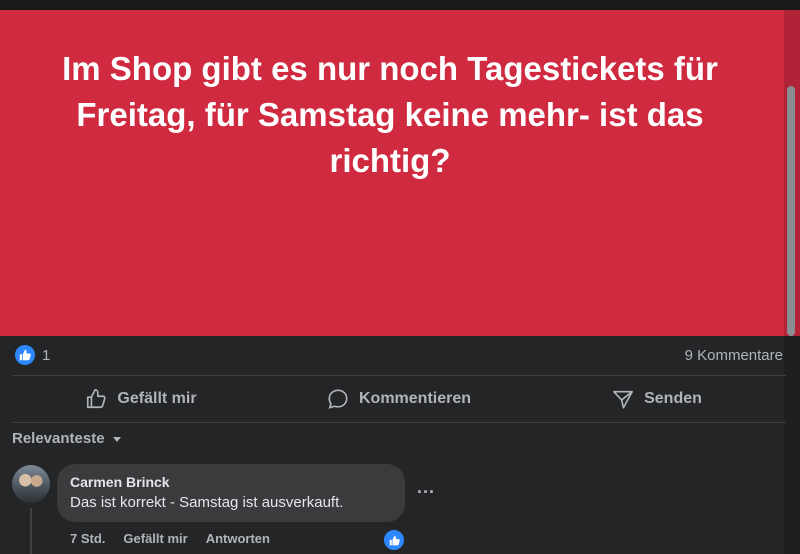 This screenshot has width=800, height=554. I want to click on sort-dropdown: Relevanteste, so click(67, 438).